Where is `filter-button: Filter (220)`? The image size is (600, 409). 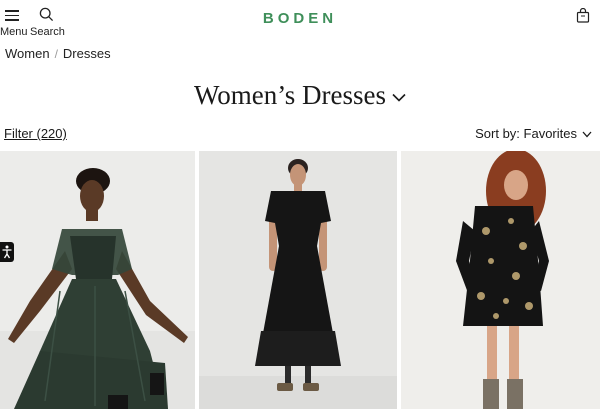 filter-button: Filter (220) is located at coordinates (35, 133).